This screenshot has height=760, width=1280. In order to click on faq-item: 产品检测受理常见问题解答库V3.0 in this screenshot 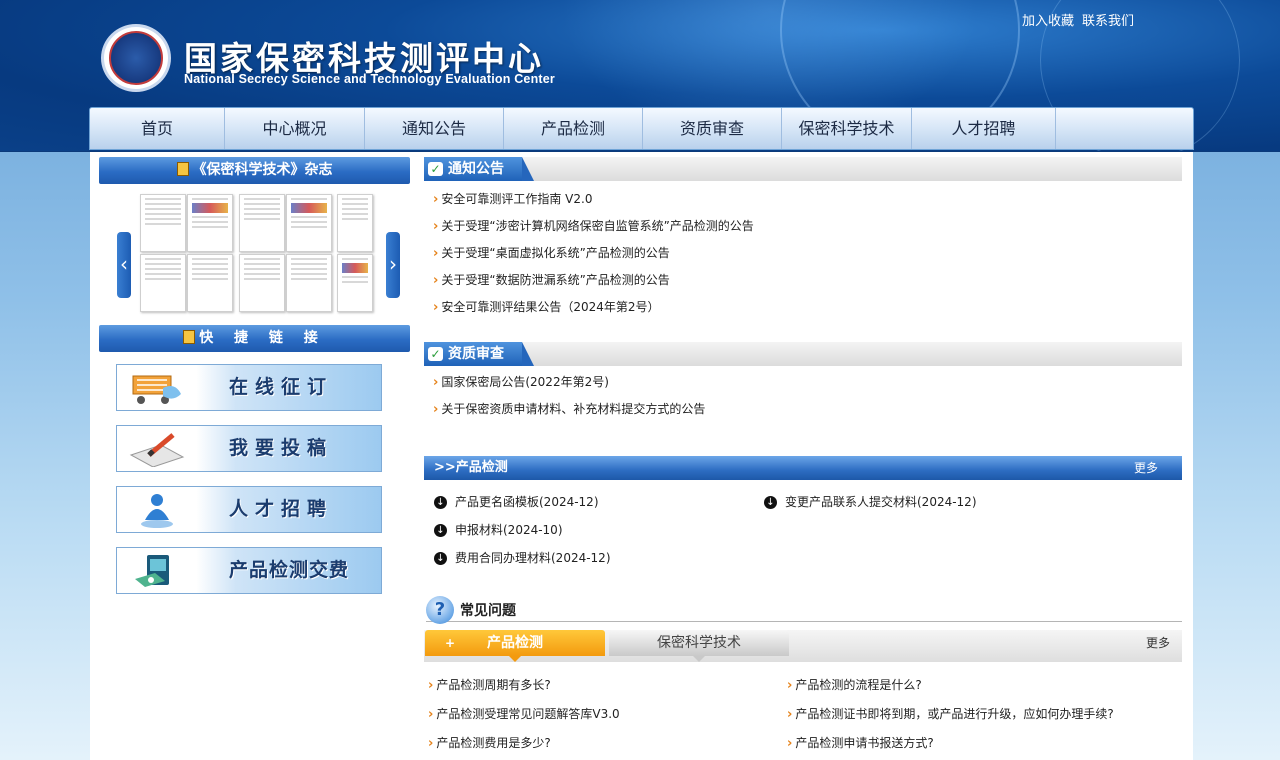, I will do `click(523, 714)`.